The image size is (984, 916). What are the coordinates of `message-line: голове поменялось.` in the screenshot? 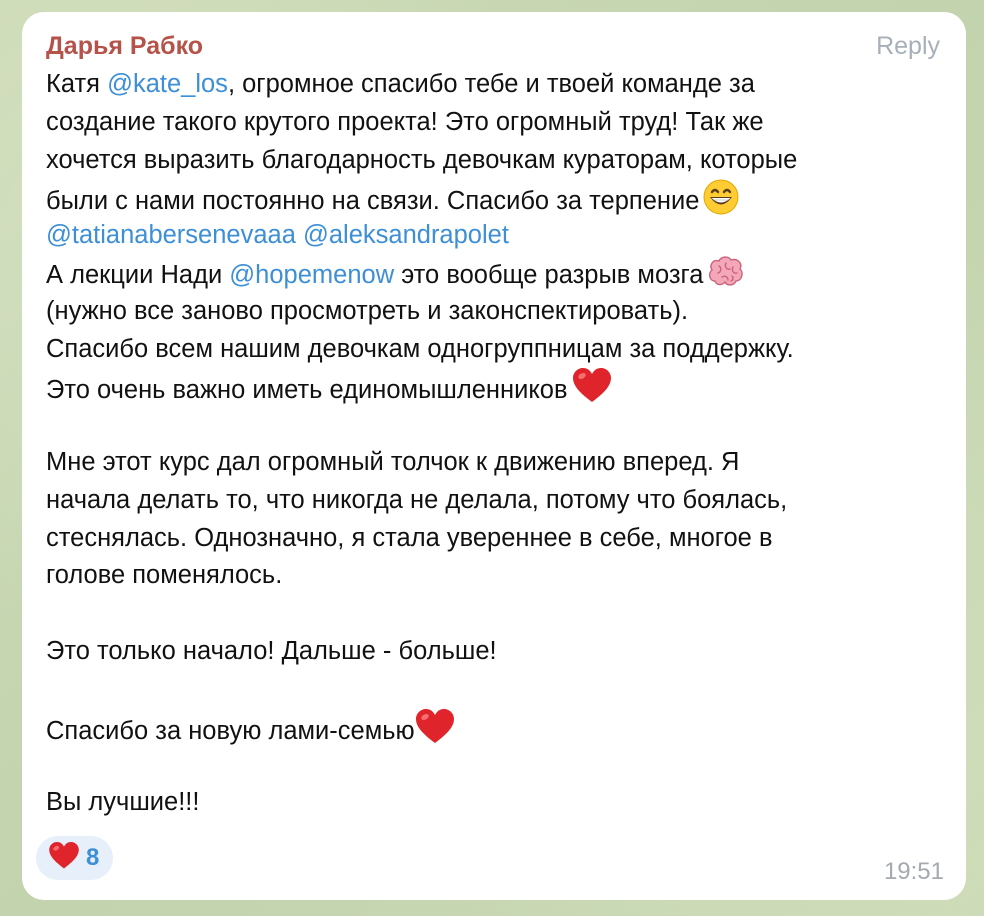 It's located at (164, 575).